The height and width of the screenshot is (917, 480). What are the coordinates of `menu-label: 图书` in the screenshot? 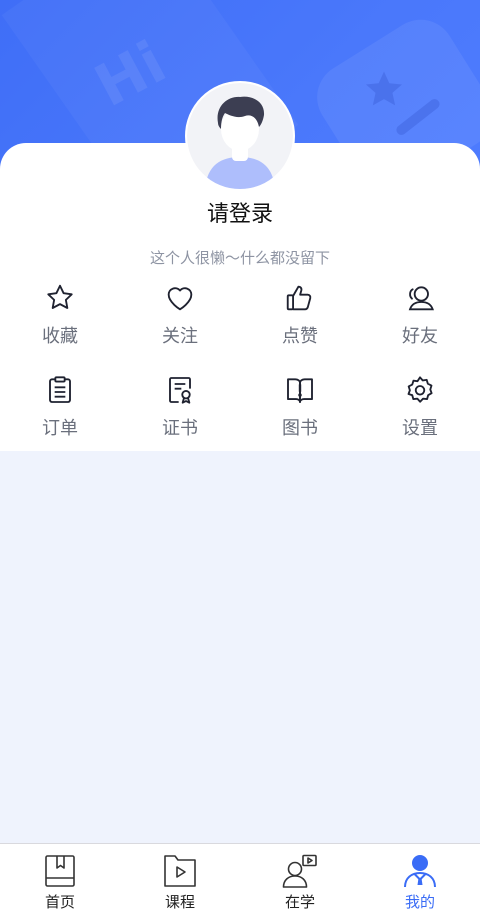 It's located at (300, 428).